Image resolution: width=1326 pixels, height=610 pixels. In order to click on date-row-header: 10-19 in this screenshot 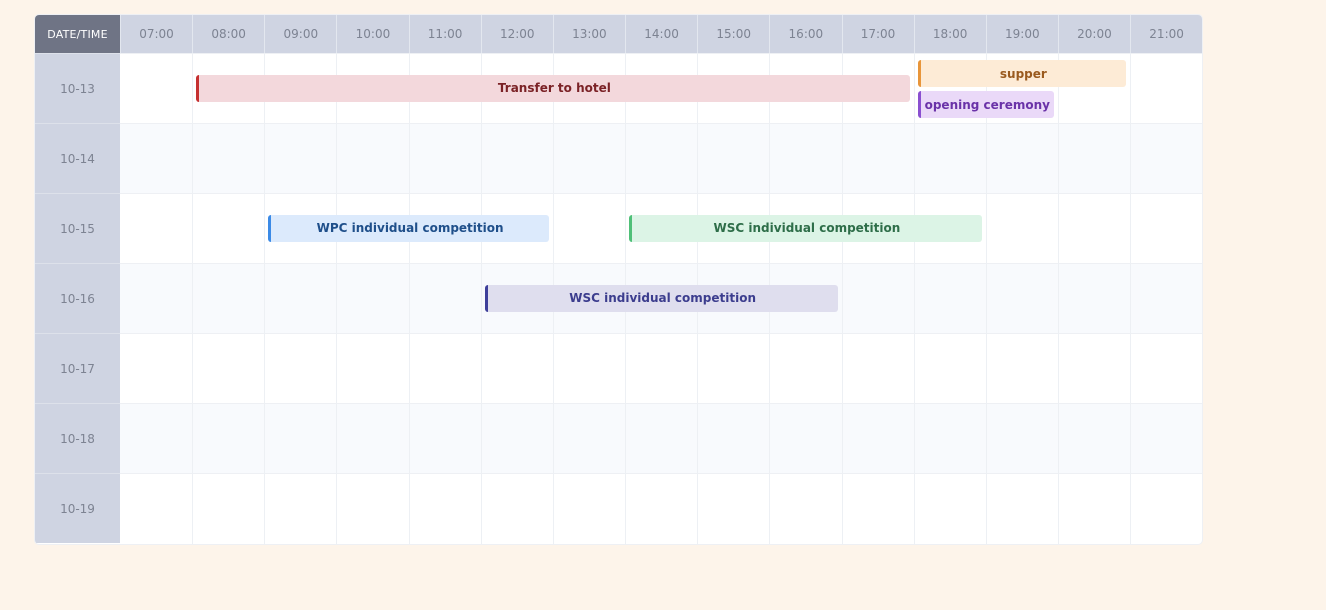, I will do `click(77, 508)`.